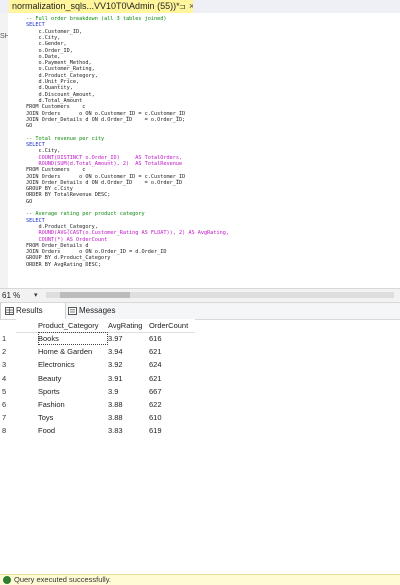 Image resolution: width=400 pixels, height=585 pixels. I want to click on column-header: AvgRating, so click(128, 325).